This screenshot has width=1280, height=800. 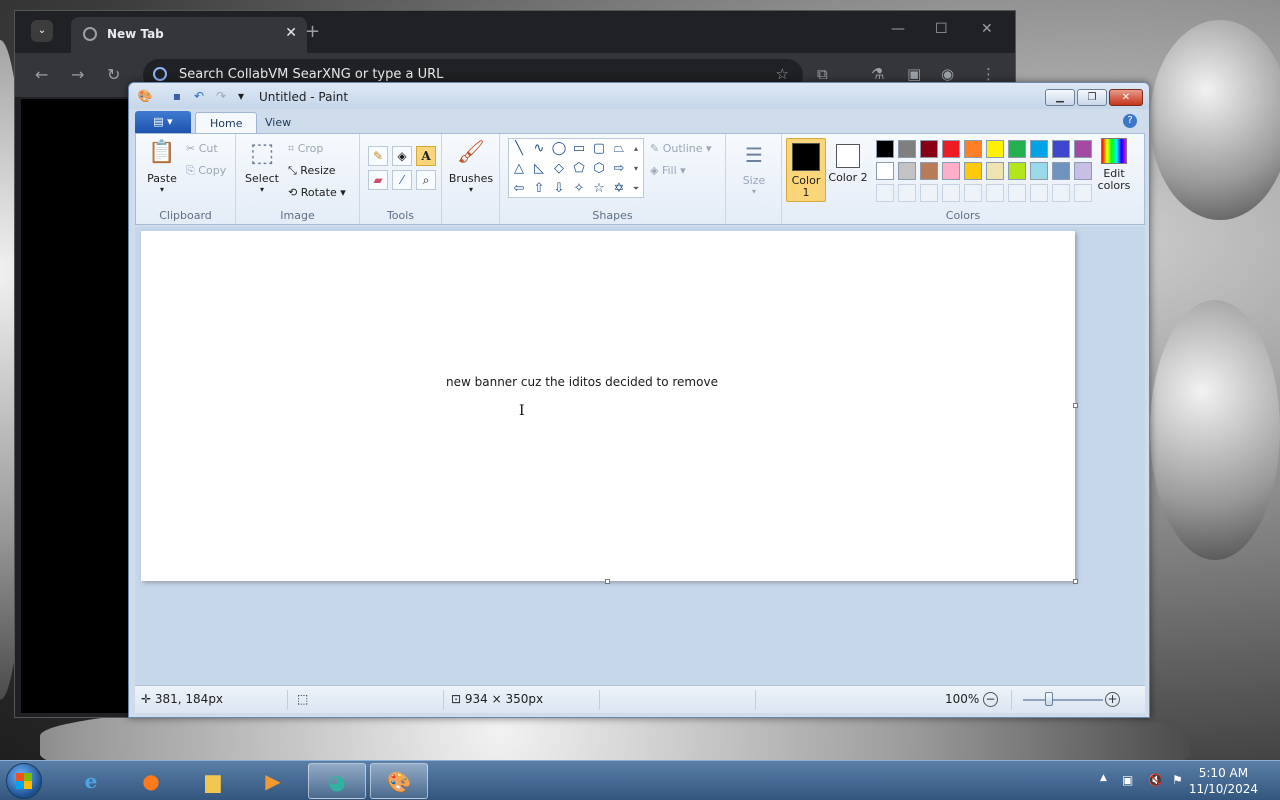 I want to click on media-player-icon: ▶, so click(x=273, y=781).